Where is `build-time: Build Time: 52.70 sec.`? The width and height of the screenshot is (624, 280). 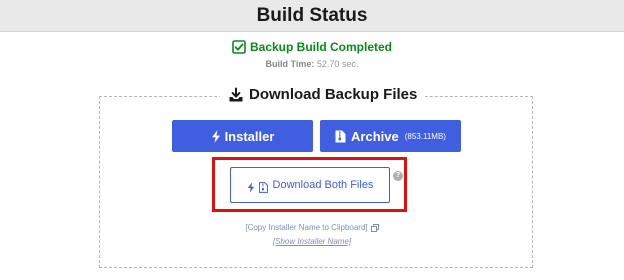
build-time: Build Time: 52.70 sec. is located at coordinates (312, 64).